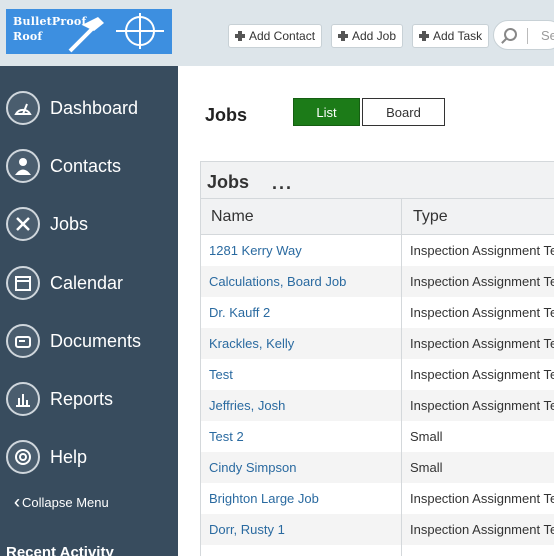 Image resolution: width=554 pixels, height=556 pixels. Describe the element at coordinates (226, 115) in the screenshot. I see `page-title: Jobs` at that location.